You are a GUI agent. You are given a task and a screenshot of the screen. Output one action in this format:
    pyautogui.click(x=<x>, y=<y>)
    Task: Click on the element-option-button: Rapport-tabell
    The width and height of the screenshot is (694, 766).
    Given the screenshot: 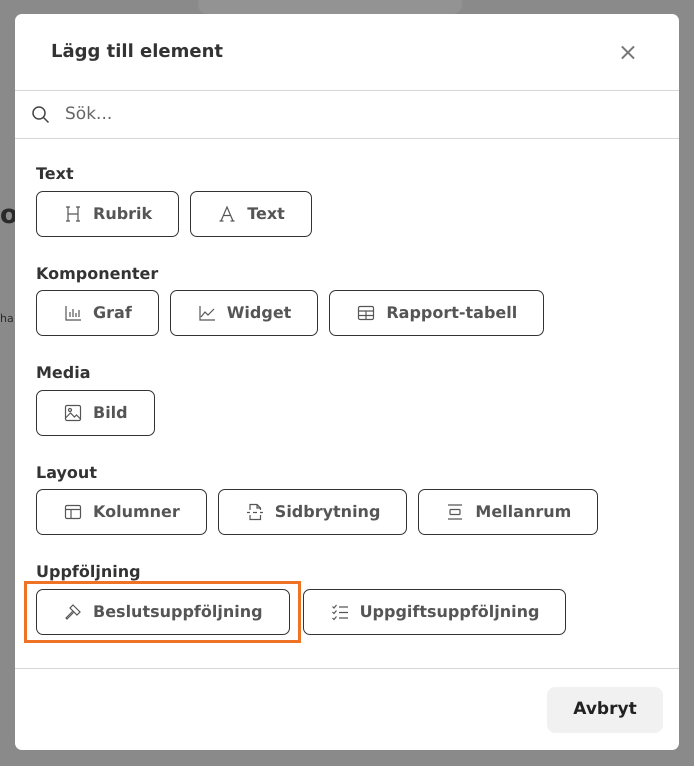 What is the action you would take?
    pyautogui.click(x=436, y=313)
    